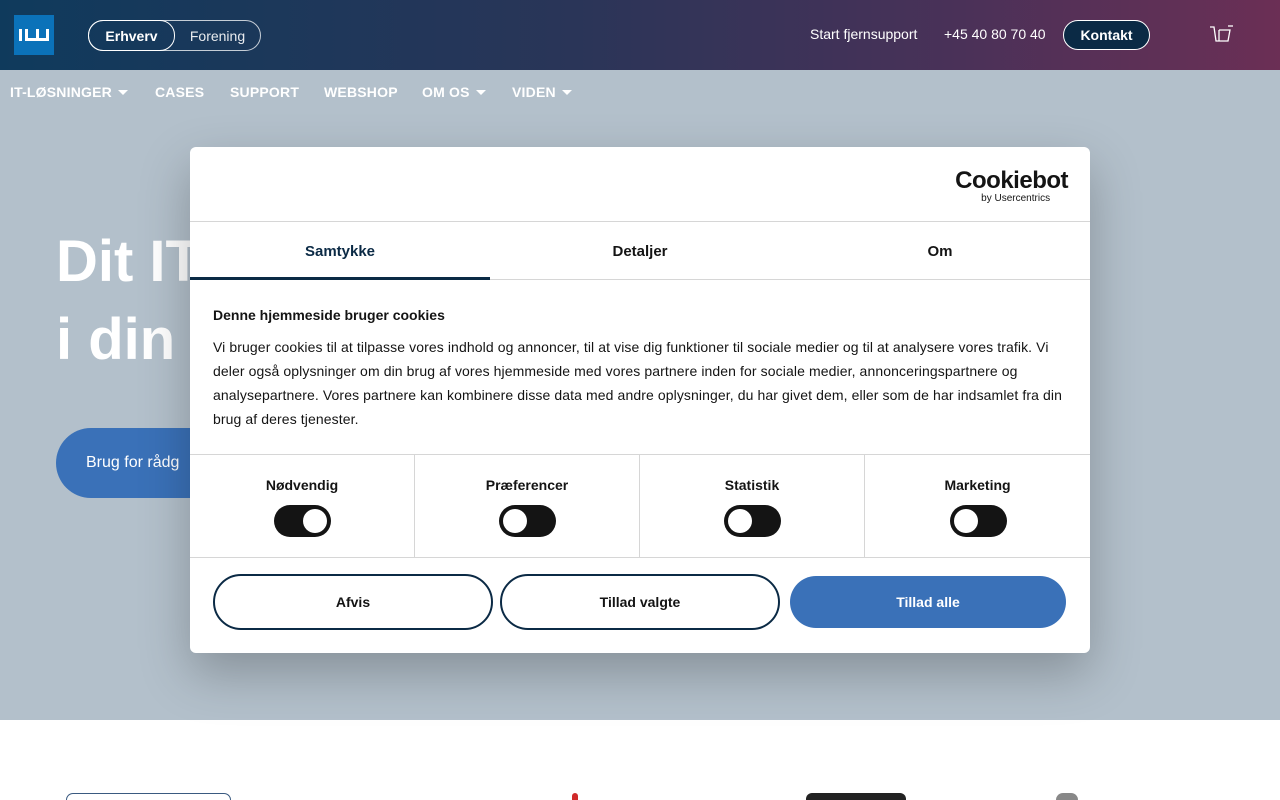 The image size is (1280, 800). I want to click on toggle-label: Statistik, so click(752, 485).